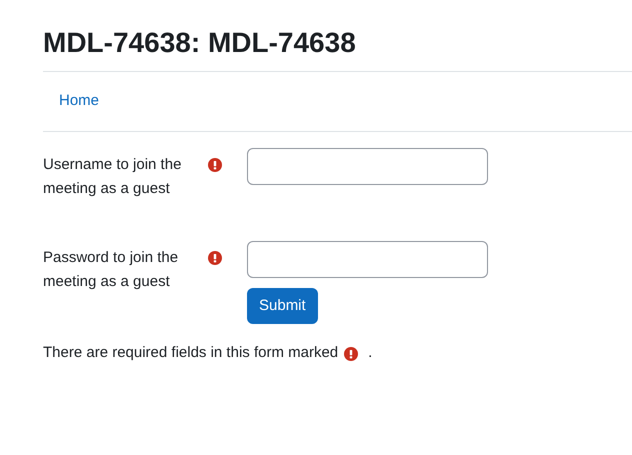  What do you see at coordinates (79, 101) in the screenshot?
I see `home-link: Home` at bounding box center [79, 101].